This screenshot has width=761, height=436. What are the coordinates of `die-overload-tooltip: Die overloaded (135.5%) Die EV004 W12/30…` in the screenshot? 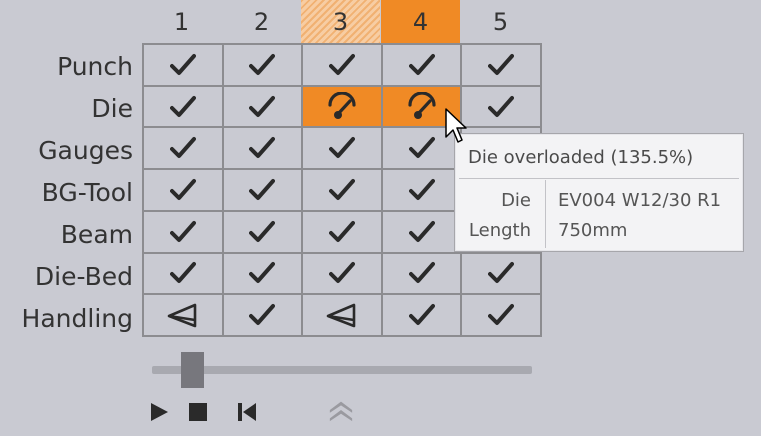 It's located at (599, 192).